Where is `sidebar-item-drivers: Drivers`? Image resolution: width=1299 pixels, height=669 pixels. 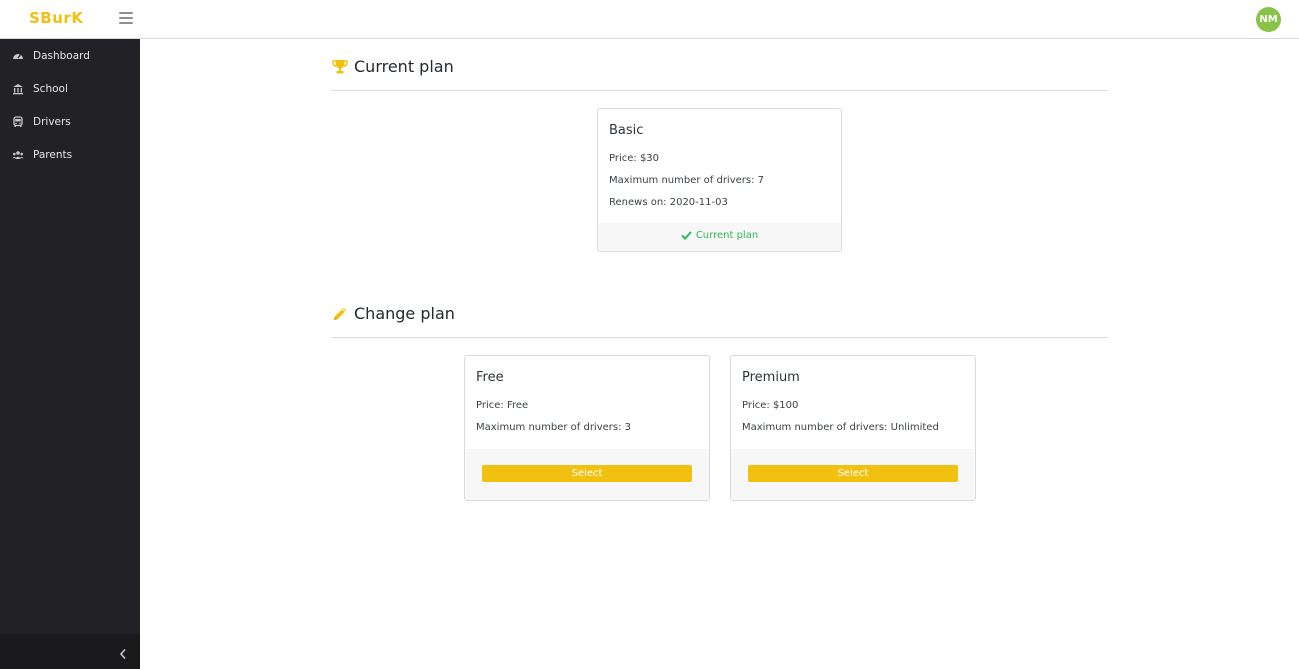
sidebar-item-drivers: Drivers is located at coordinates (70, 121).